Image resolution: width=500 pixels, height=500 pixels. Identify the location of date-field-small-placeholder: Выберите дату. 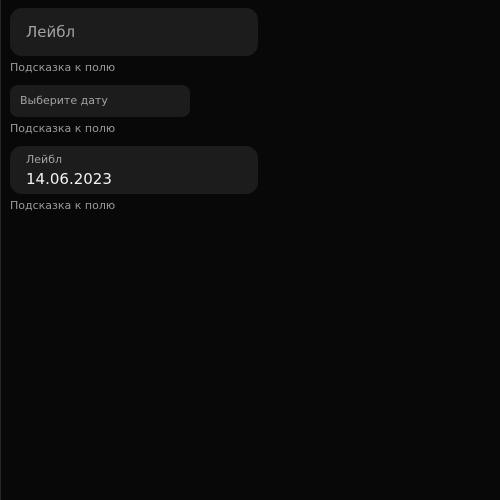
(64, 100).